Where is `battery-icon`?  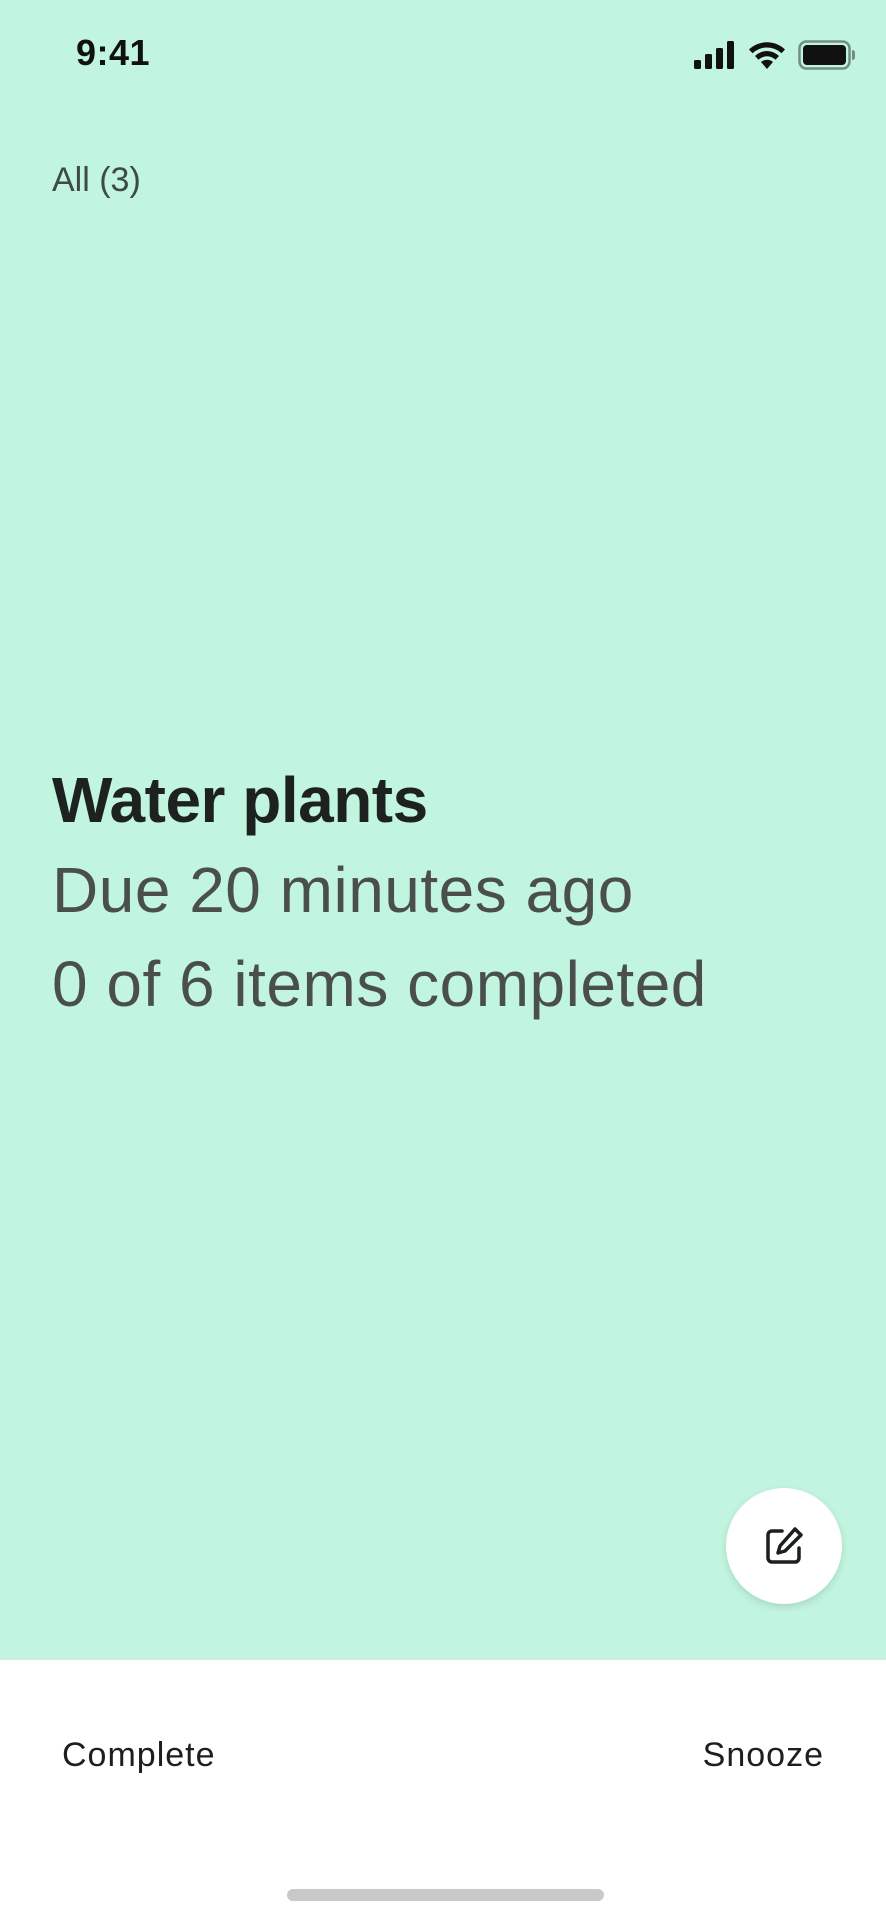 battery-icon is located at coordinates (826, 55).